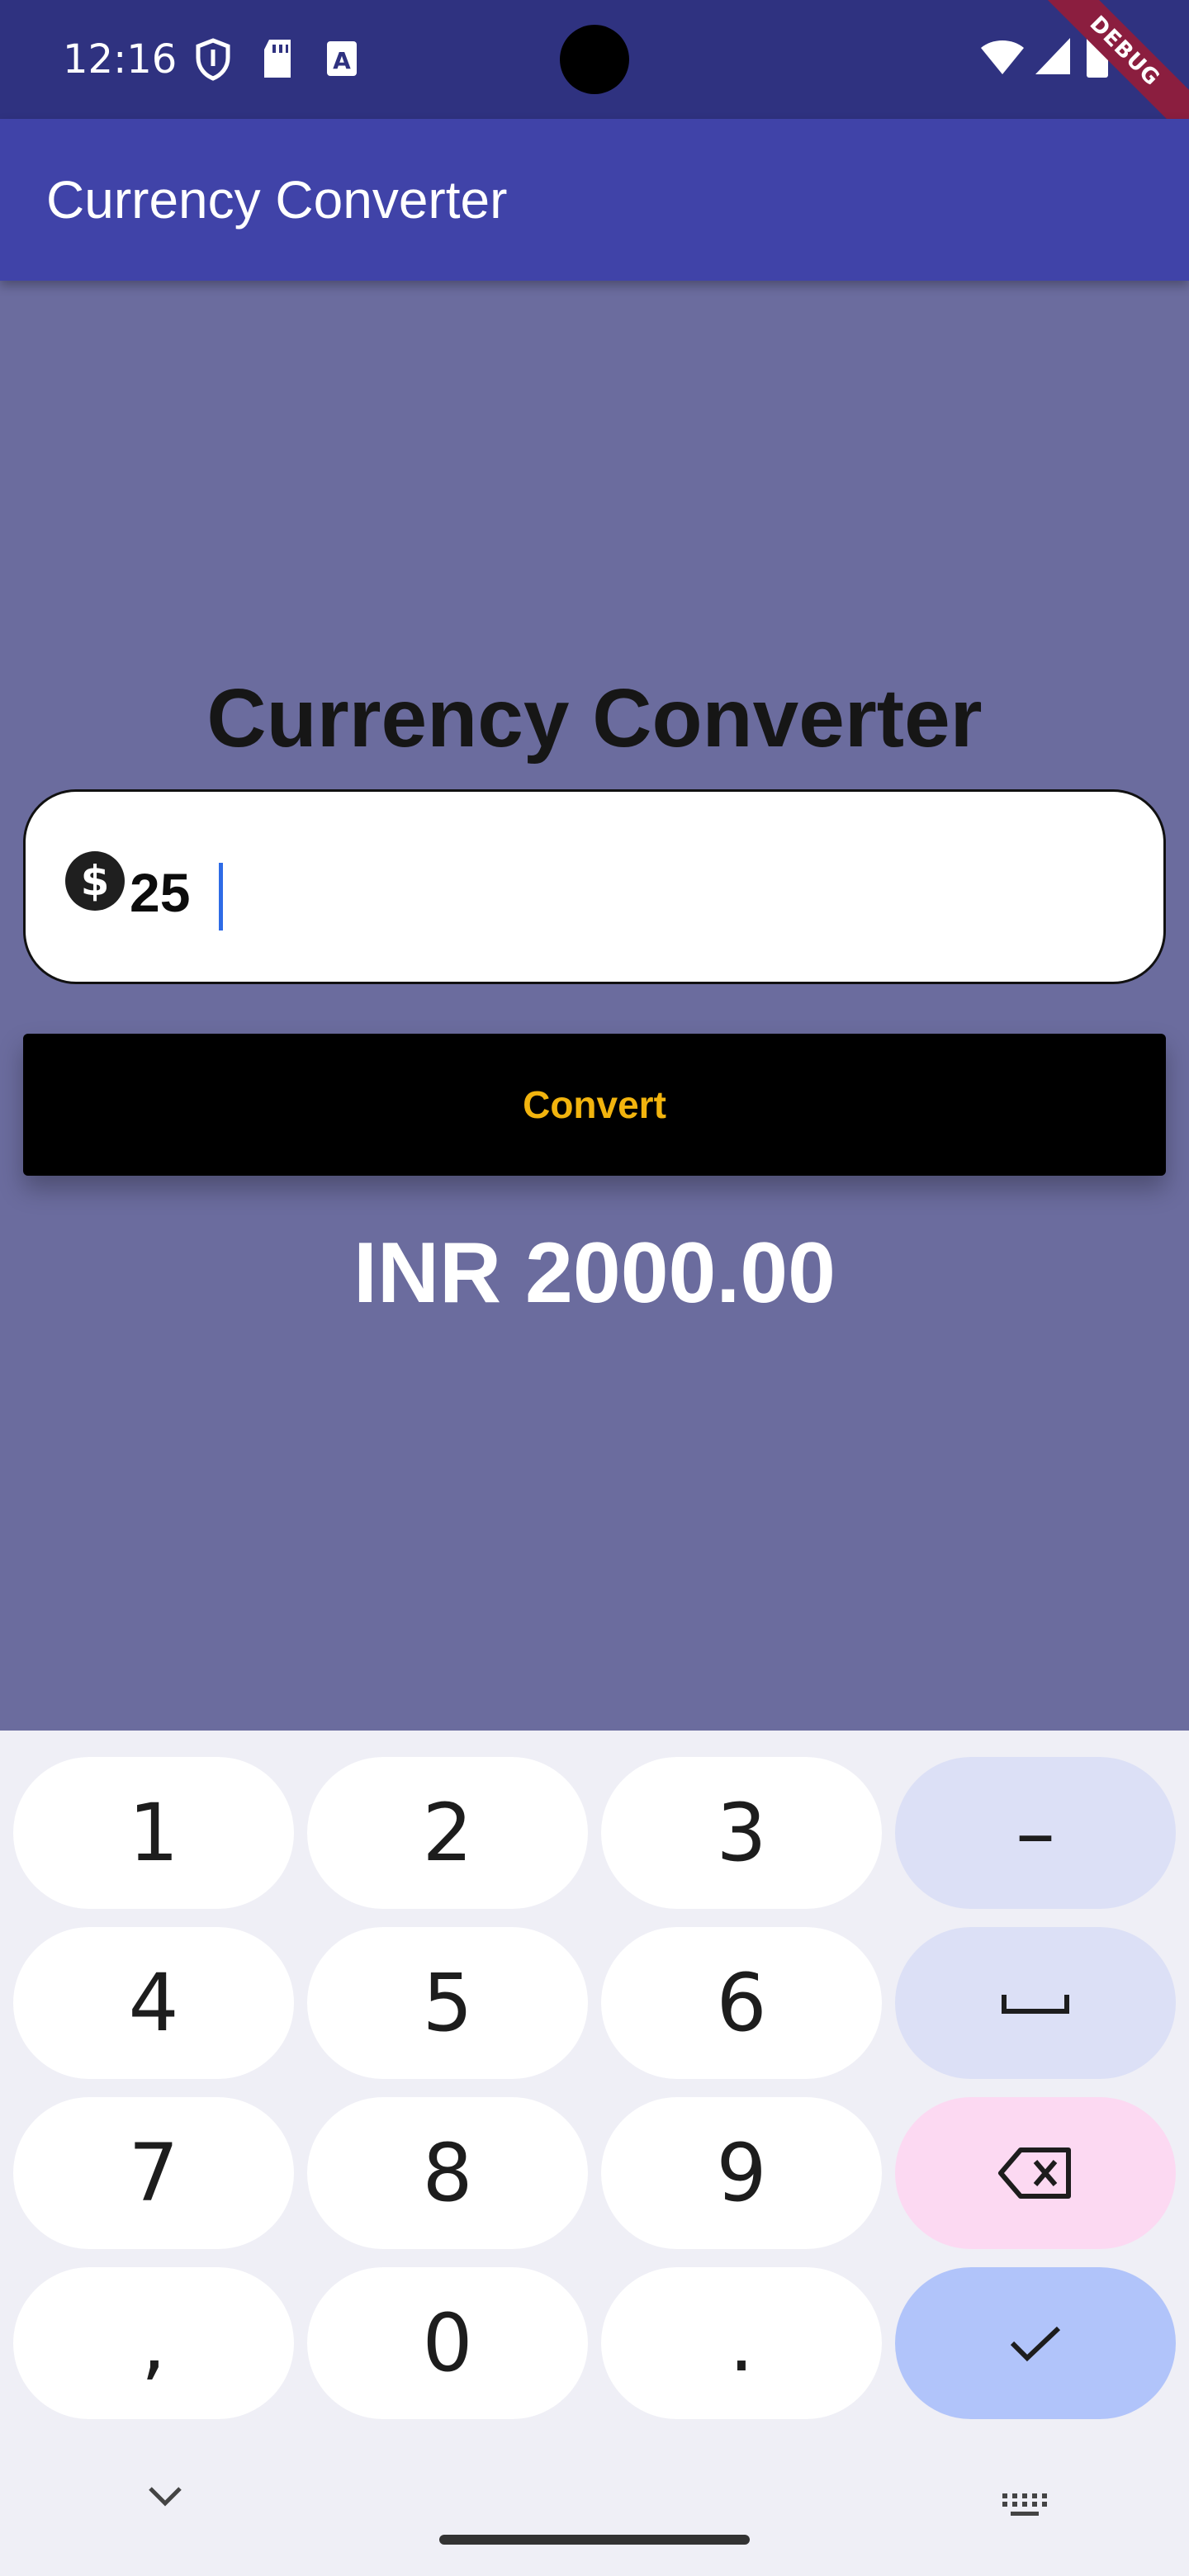 Image resolution: width=1189 pixels, height=2576 pixels. I want to click on svg-text: A, so click(342, 60).